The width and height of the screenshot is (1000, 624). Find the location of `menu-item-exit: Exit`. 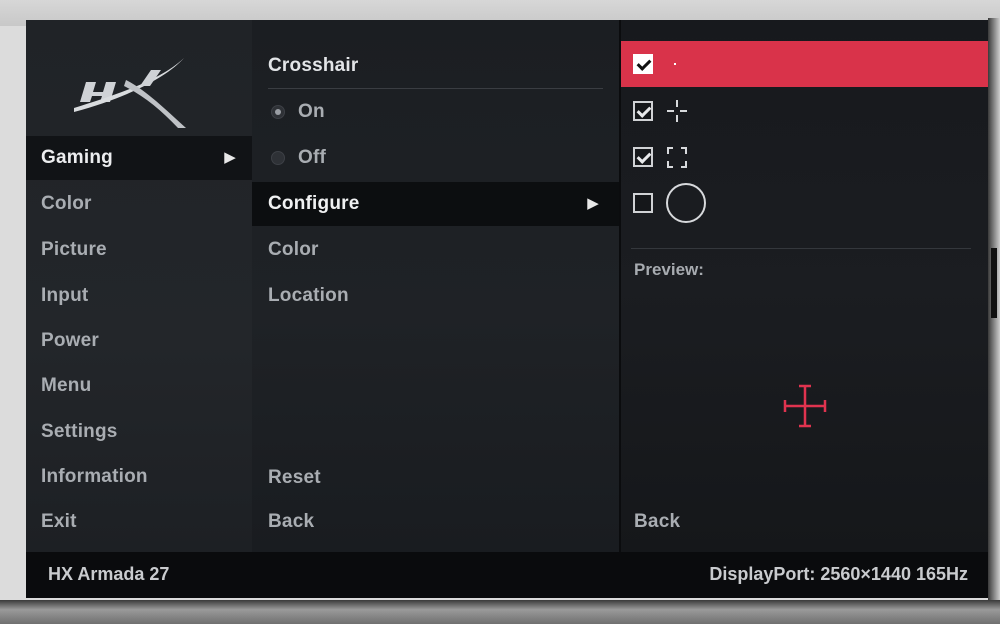

menu-item-exit: Exit is located at coordinates (139, 522).